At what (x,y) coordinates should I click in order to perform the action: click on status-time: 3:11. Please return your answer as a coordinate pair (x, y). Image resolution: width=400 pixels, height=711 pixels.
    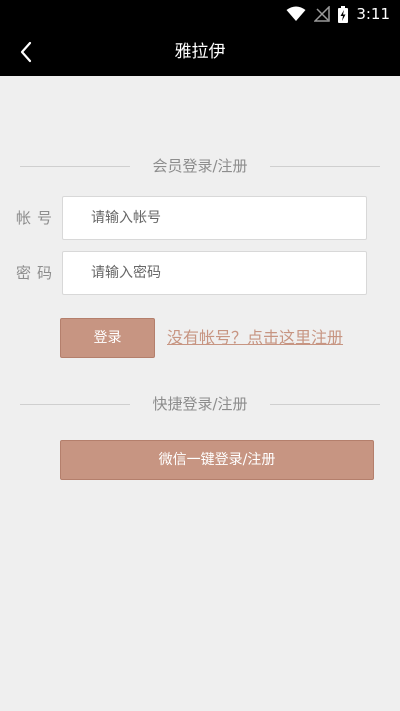
    Looking at the image, I should click on (373, 14).